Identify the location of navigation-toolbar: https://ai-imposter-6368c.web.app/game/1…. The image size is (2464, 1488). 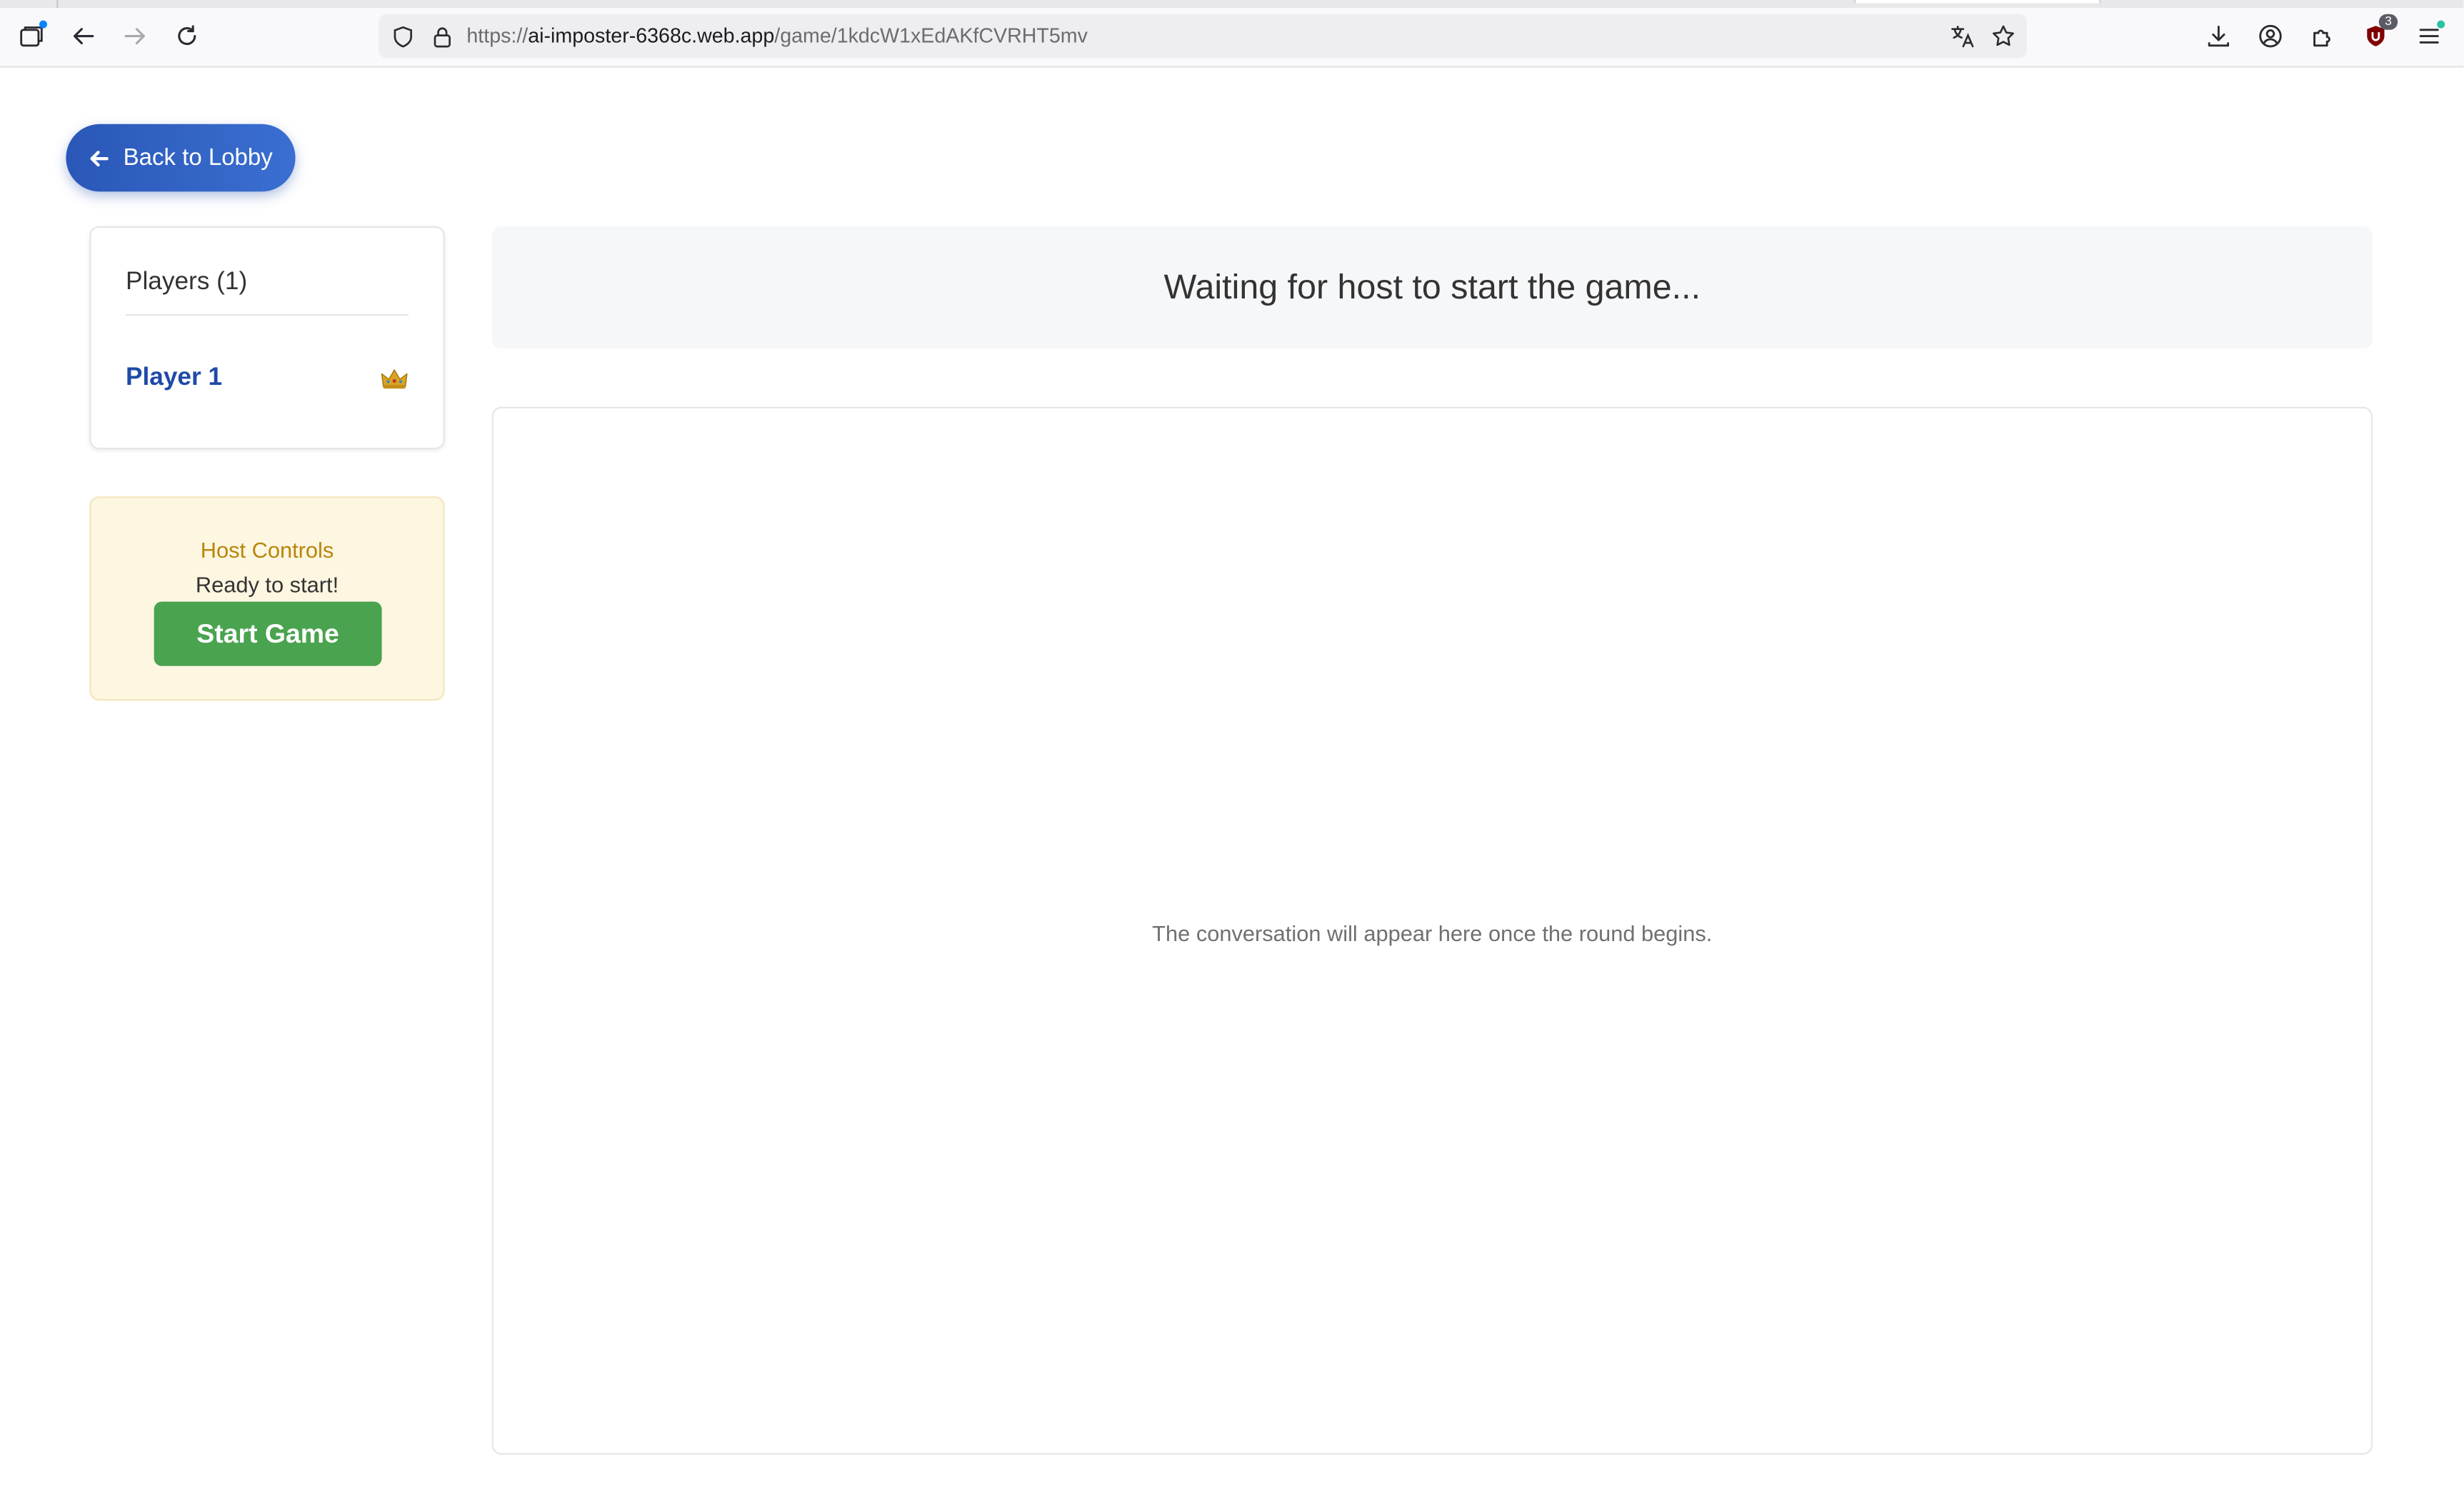
(1232, 38).